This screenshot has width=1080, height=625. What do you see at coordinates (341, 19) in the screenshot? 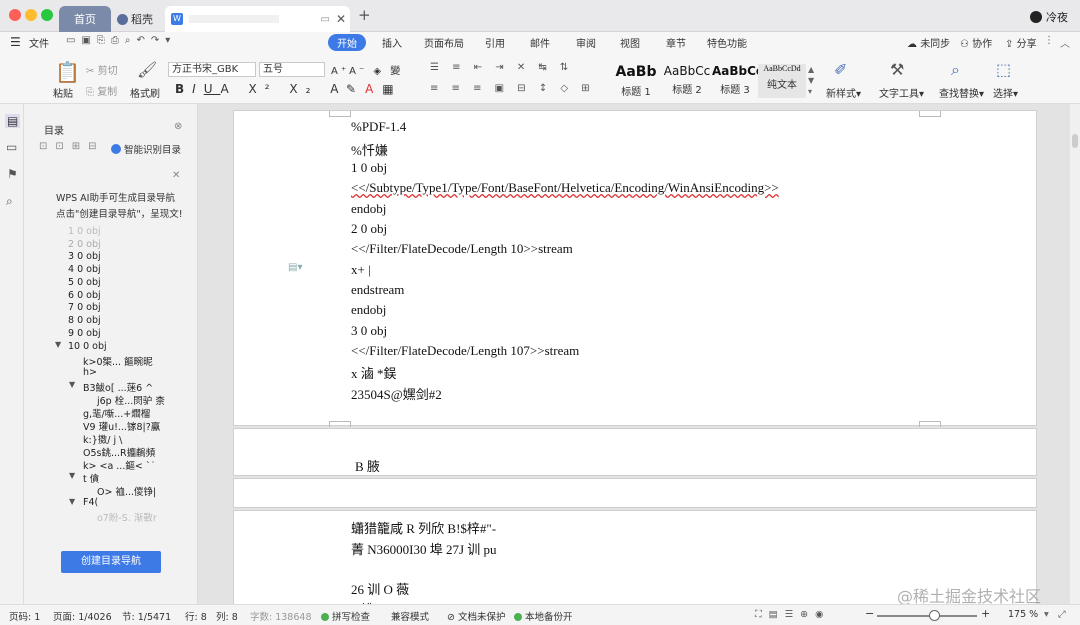
I see `tab-close-icon: ✕` at bounding box center [341, 19].